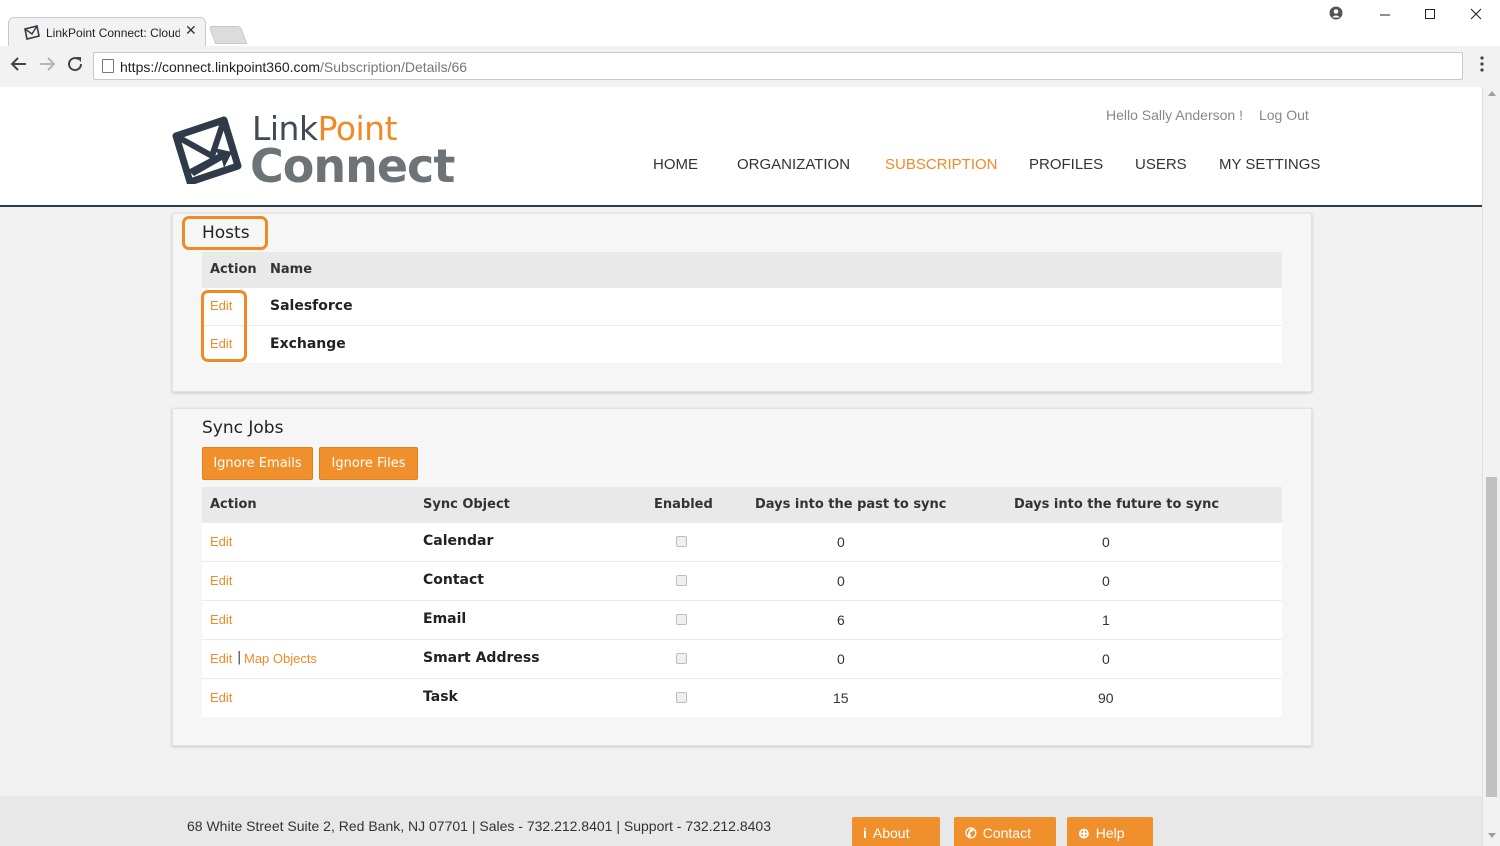 The image size is (1500, 846). Describe the element at coordinates (1084, 833) in the screenshot. I see `lifebuoy-icon: ⊕` at that location.